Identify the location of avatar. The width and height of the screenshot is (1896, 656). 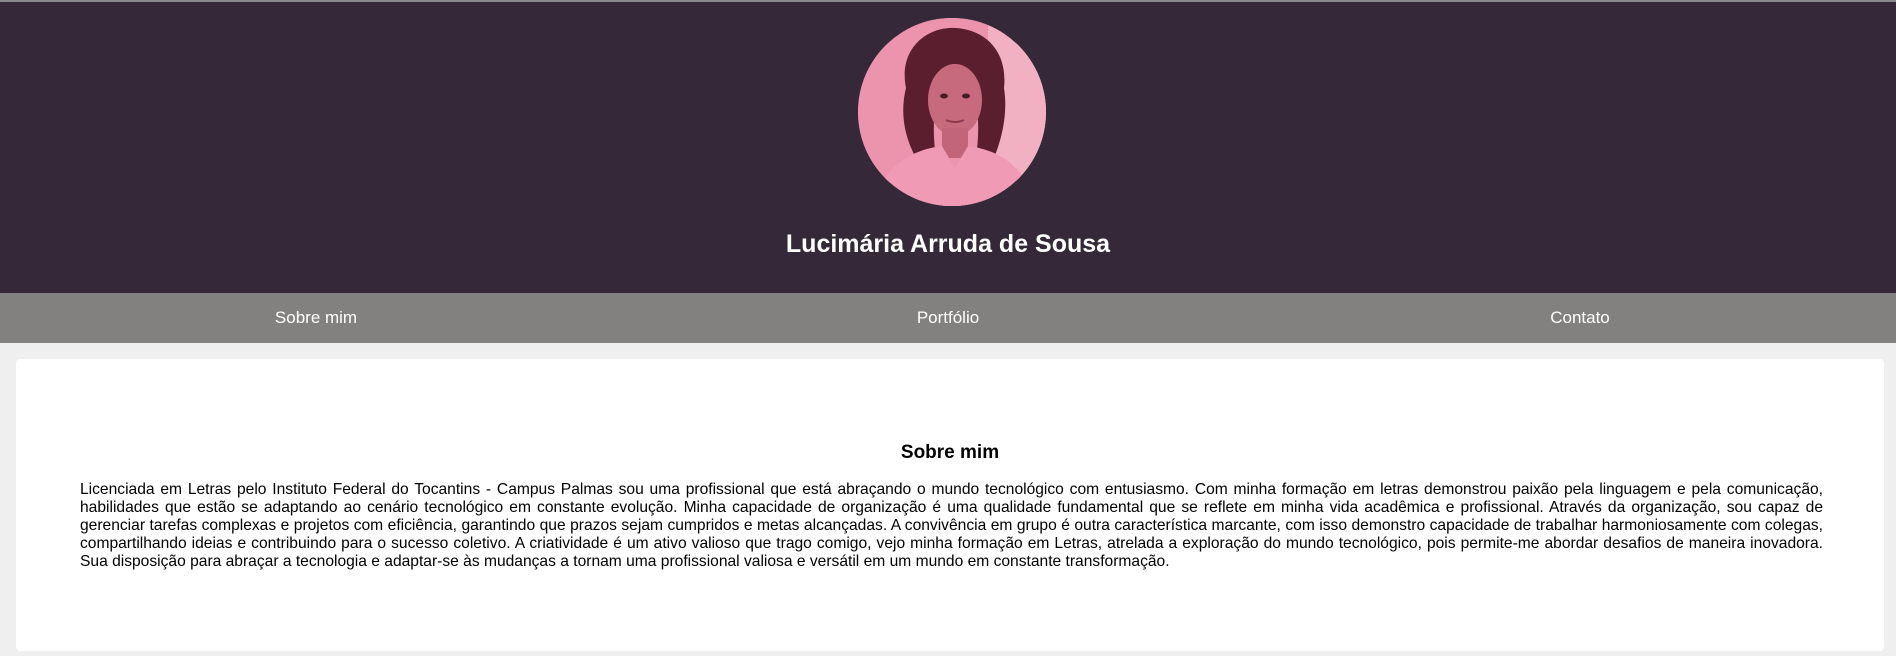
(952, 112).